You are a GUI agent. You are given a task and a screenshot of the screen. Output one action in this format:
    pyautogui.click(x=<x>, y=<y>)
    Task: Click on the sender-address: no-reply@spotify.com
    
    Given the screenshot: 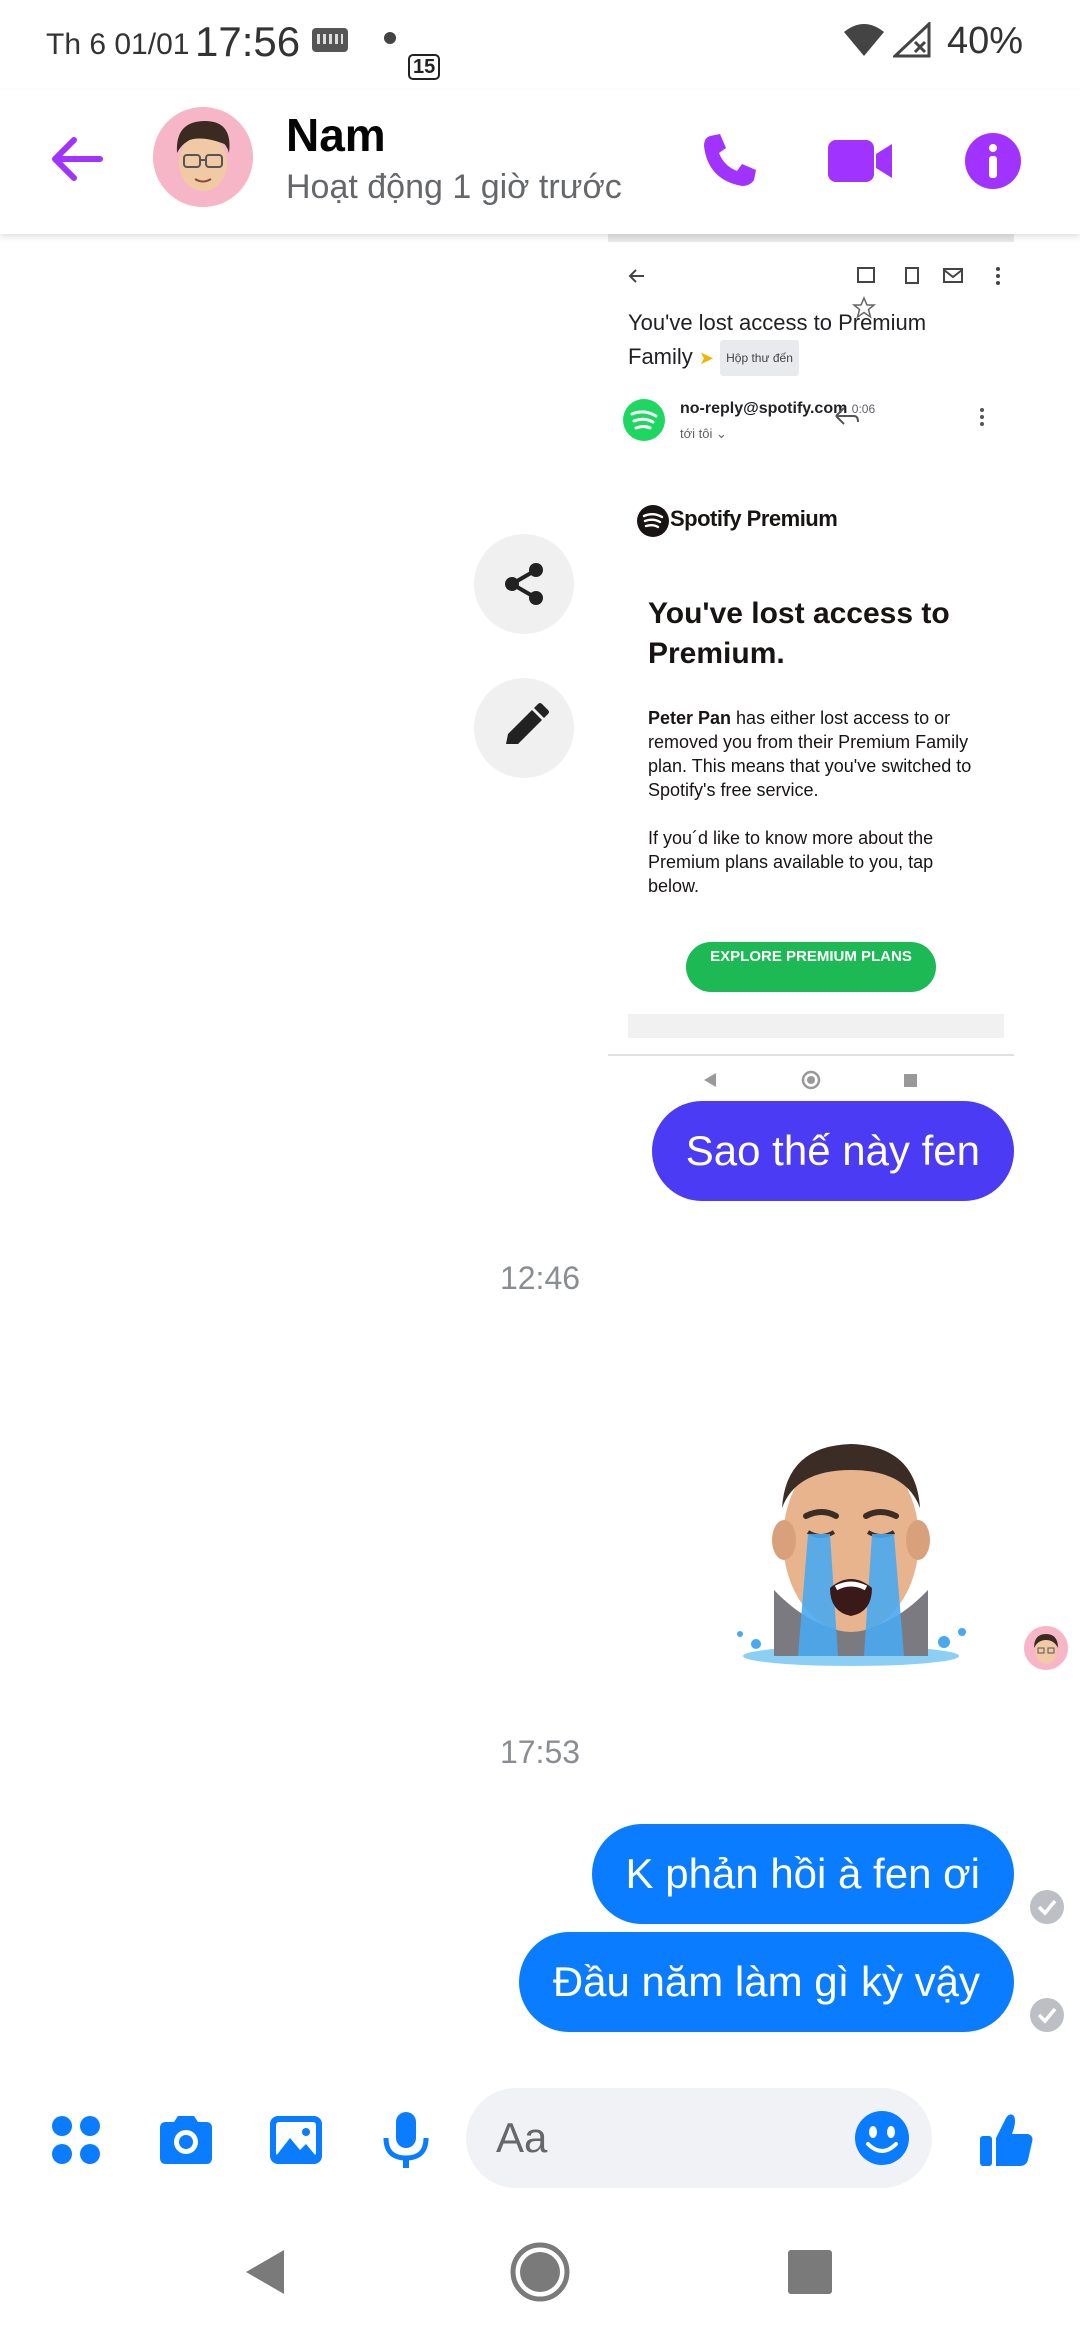 What is the action you would take?
    pyautogui.click(x=764, y=408)
    